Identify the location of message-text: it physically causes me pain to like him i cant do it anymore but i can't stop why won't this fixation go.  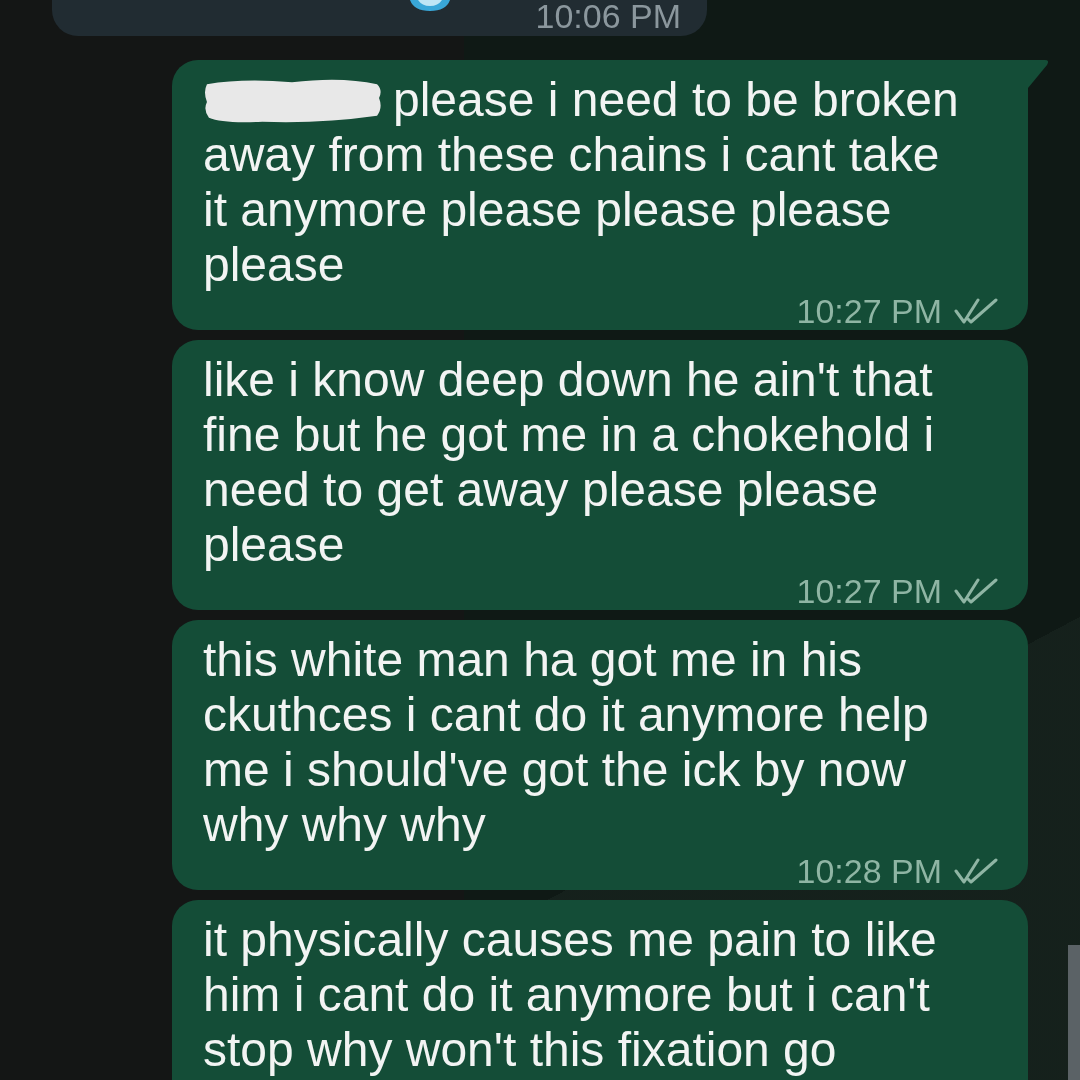
(570, 994).